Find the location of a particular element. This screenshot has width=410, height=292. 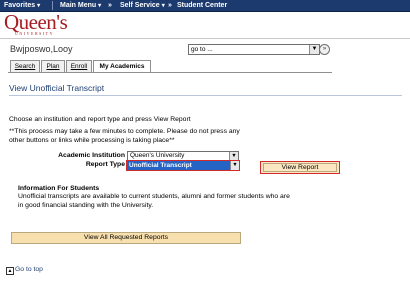

queens-logo: Queen's is located at coordinates (36, 22).